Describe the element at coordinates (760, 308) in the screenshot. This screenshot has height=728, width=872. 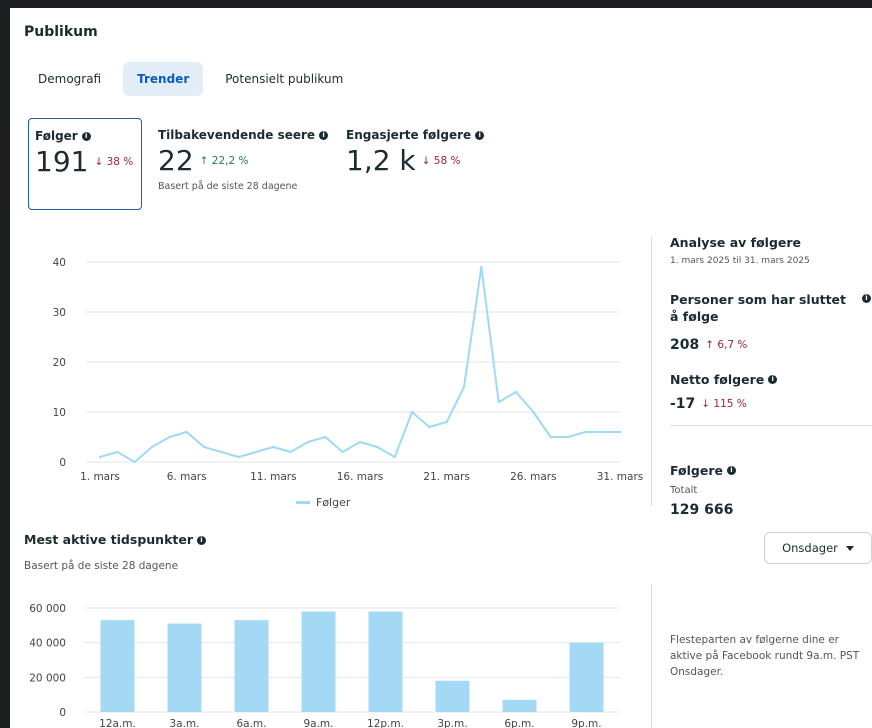
I see `unfollow-block: Personer som har sluttet å følge` at that location.